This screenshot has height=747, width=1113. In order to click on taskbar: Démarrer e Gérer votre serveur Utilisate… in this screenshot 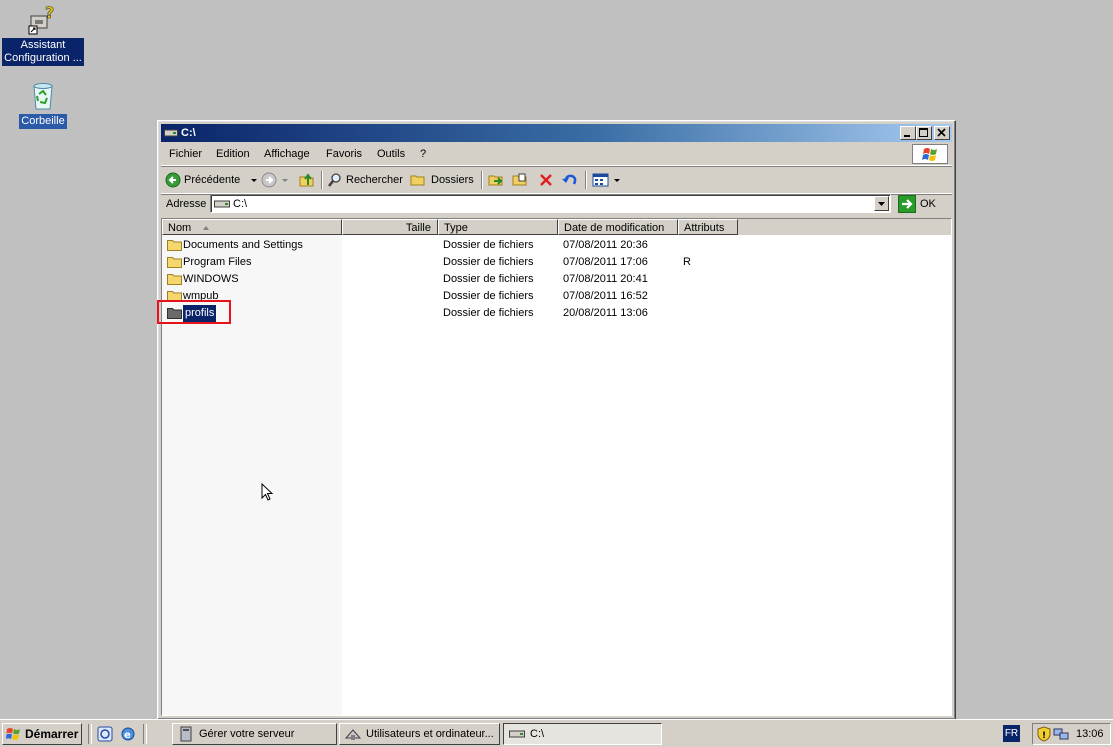, I will do `click(556, 733)`.